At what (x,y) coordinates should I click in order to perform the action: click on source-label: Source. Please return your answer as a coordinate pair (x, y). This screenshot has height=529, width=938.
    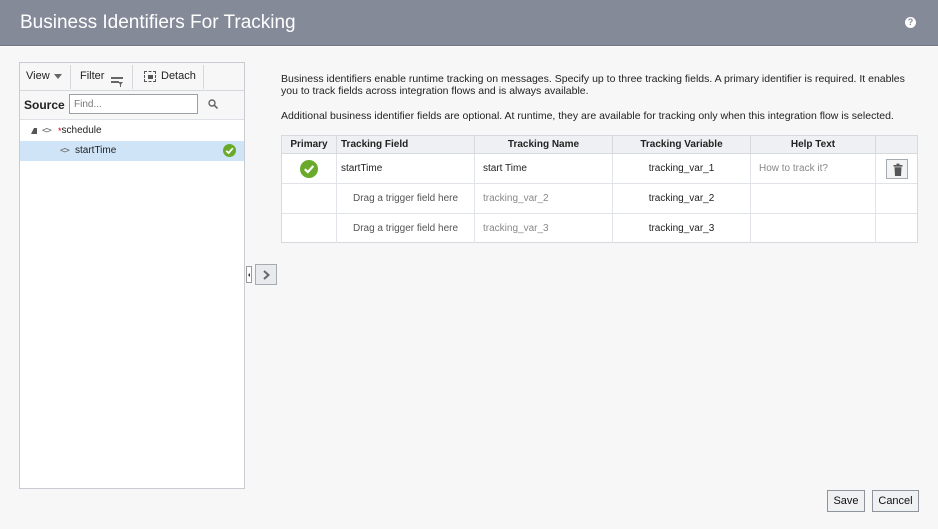
    Looking at the image, I should click on (44, 105).